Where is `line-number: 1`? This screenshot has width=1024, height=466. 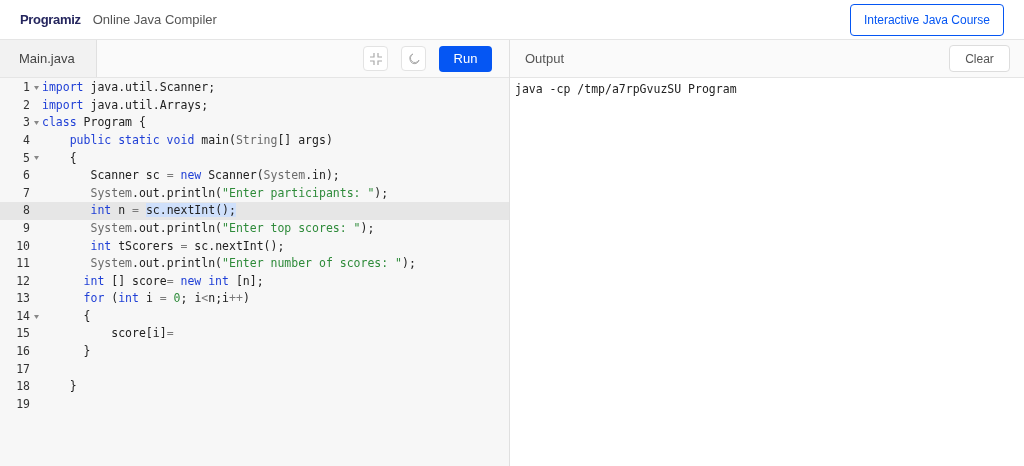 line-number: 1 is located at coordinates (26, 88).